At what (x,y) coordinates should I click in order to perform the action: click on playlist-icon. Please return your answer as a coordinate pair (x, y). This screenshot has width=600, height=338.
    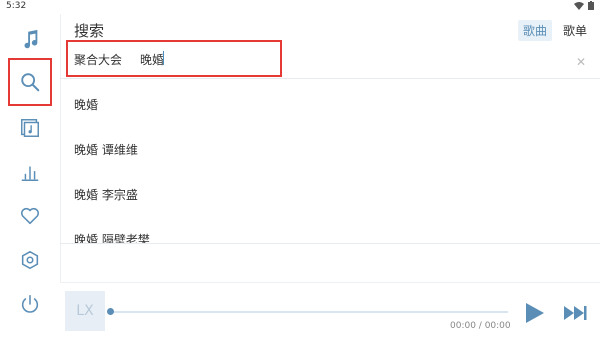
    Looking at the image, I should click on (30, 128).